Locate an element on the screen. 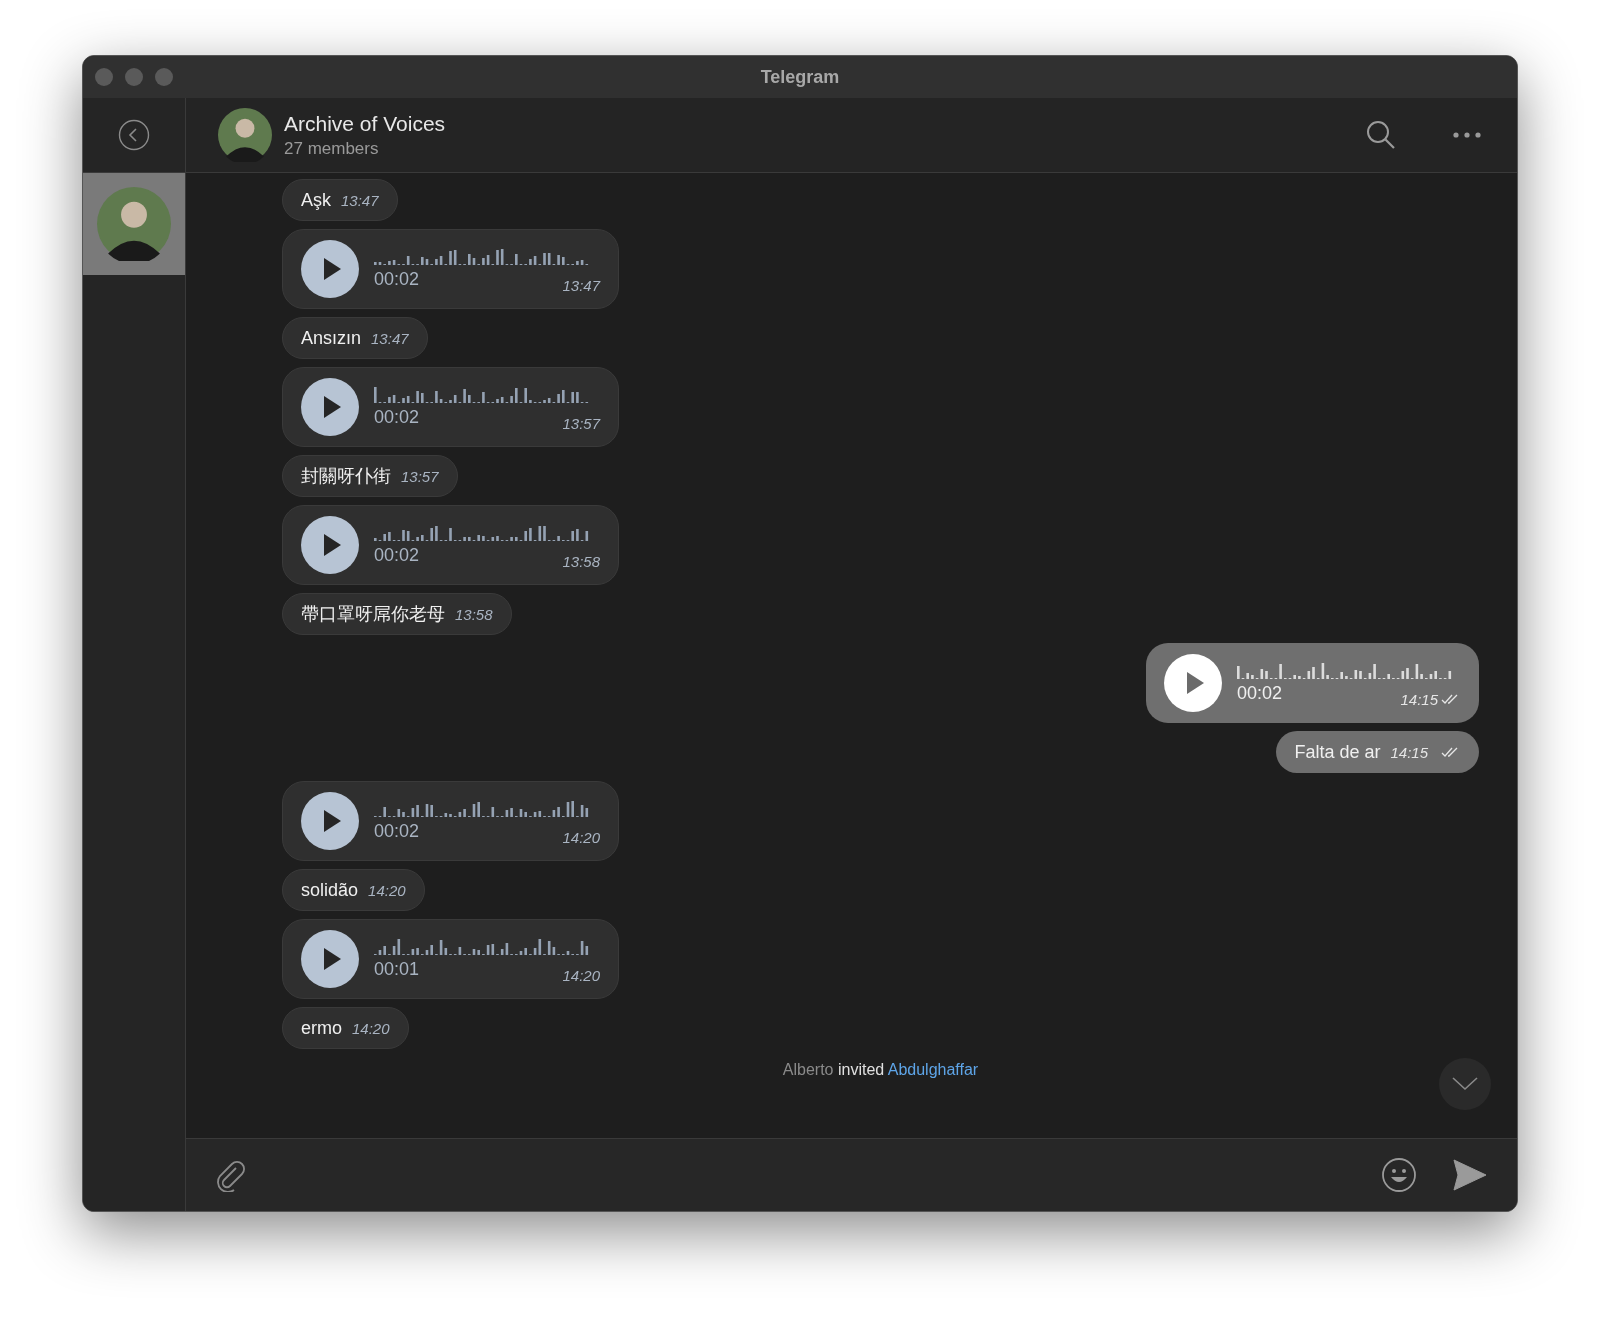 Image resolution: width=1600 pixels, height=1320 pixels. window-title: Telegram is located at coordinates (800, 77).